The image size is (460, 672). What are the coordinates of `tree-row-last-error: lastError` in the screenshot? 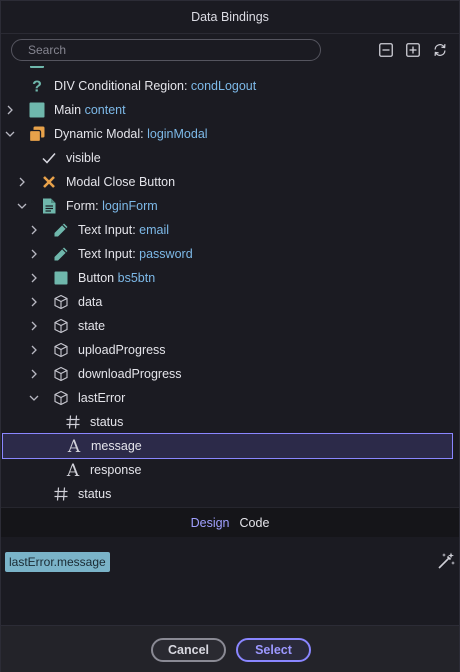 It's located at (230, 398).